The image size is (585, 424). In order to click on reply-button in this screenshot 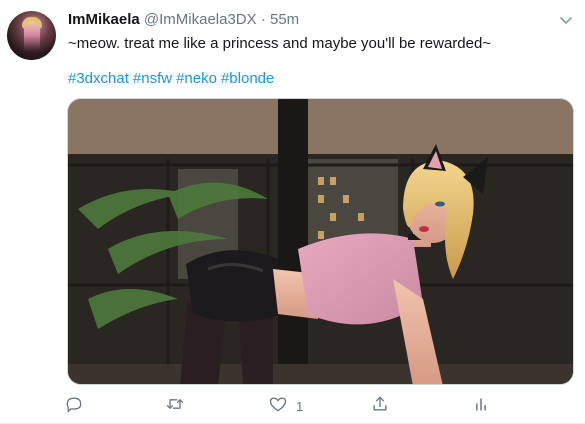, I will do `click(74, 406)`.